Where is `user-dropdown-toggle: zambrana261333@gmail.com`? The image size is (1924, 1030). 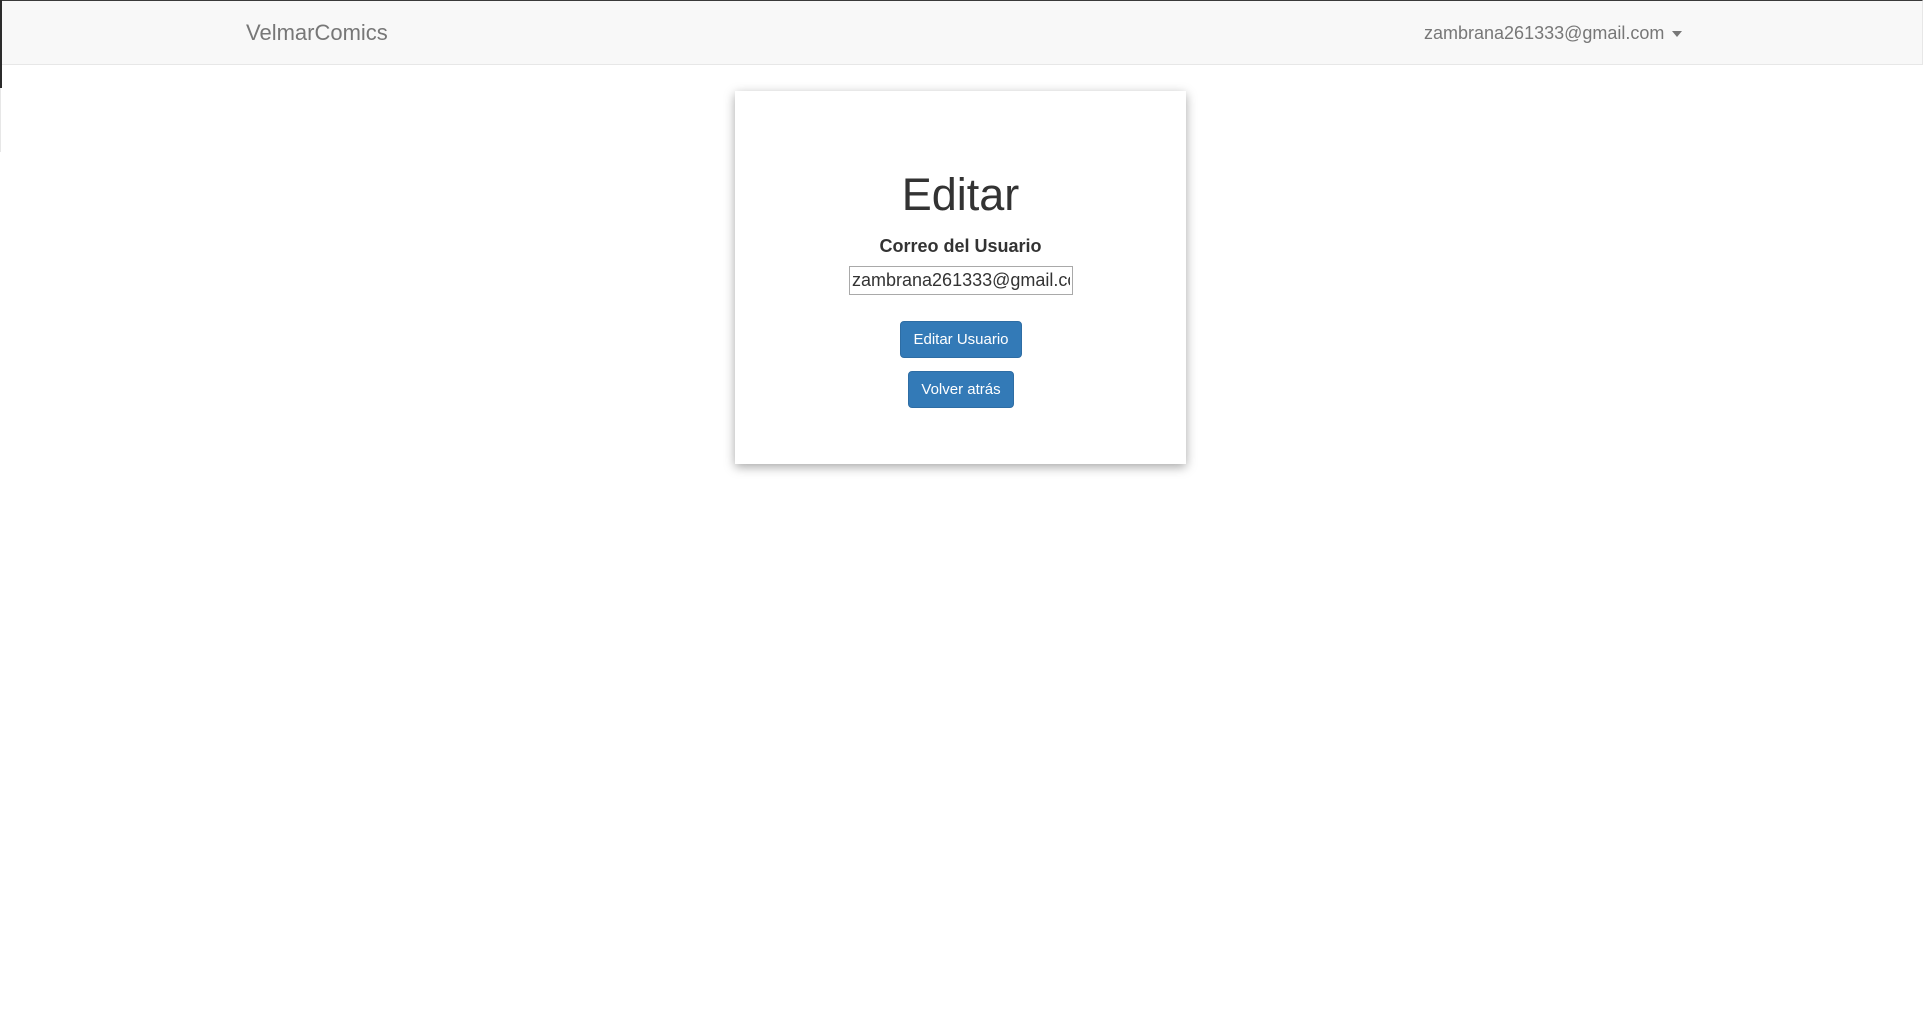 user-dropdown-toggle: zambrana261333@gmail.com is located at coordinates (1553, 33).